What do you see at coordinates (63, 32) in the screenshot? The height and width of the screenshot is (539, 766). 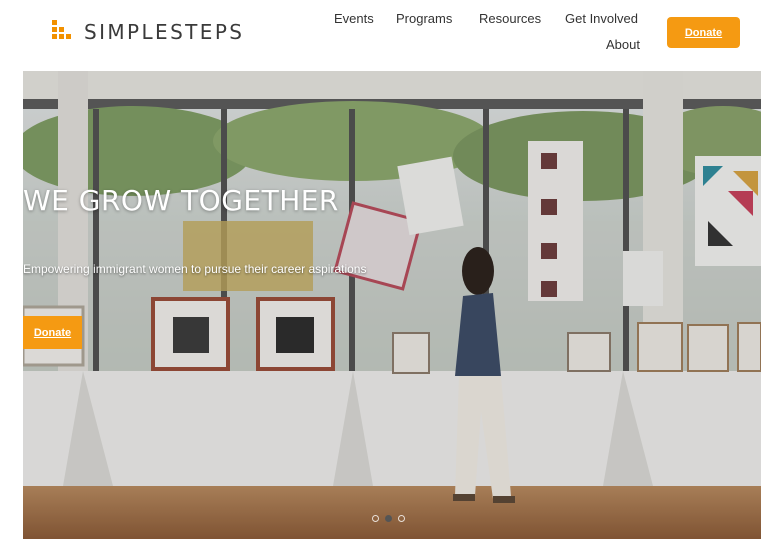 I see `stepped-squares-logo-icon` at bounding box center [63, 32].